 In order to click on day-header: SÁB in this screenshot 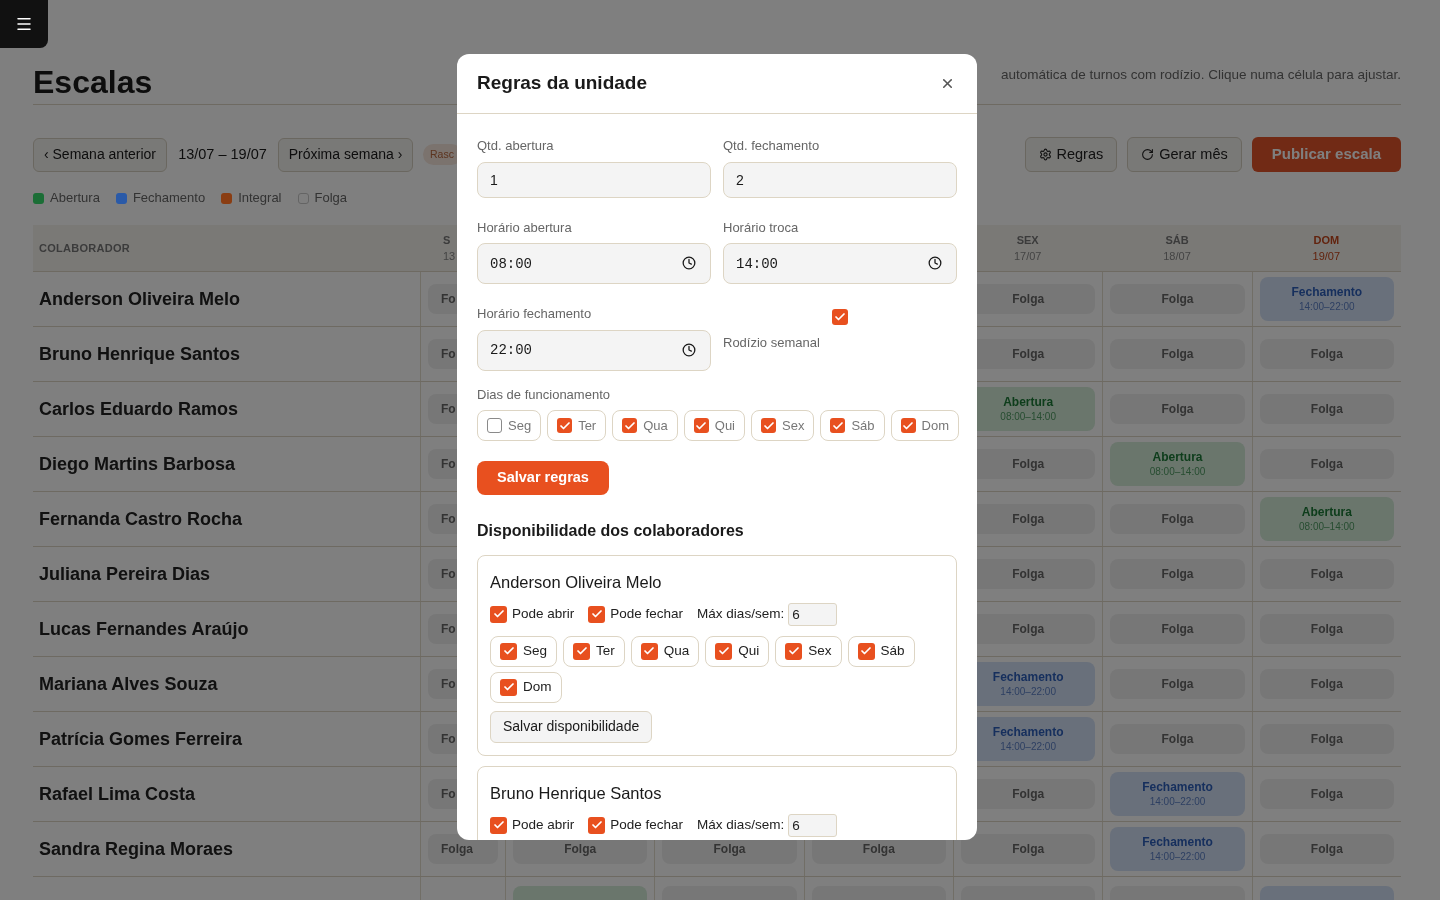, I will do `click(1177, 240)`.